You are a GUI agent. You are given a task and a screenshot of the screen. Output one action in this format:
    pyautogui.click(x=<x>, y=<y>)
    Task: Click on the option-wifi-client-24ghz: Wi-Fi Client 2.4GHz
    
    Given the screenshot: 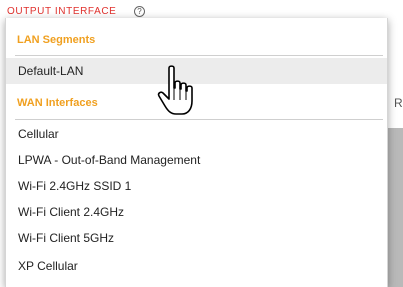 What is the action you would take?
    pyautogui.click(x=196, y=212)
    